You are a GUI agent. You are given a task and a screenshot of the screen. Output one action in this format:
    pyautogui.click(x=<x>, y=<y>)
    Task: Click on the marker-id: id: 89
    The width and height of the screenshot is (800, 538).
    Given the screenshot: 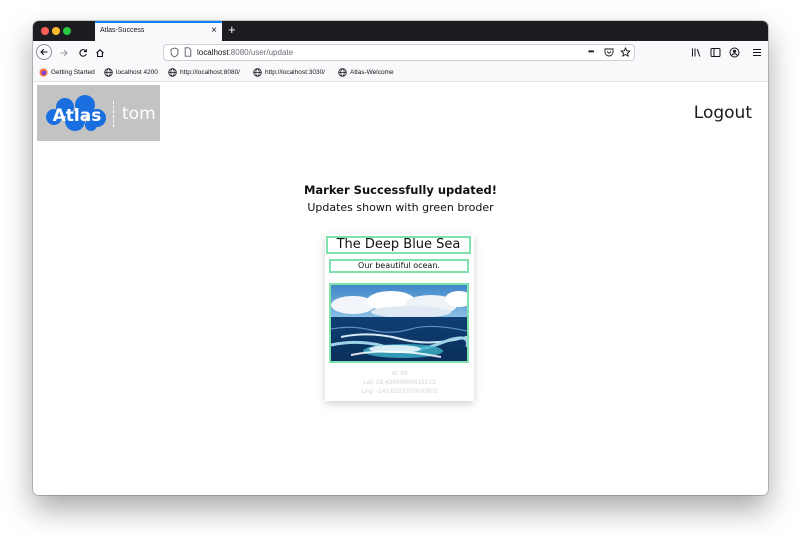 What is the action you would take?
    pyautogui.click(x=399, y=373)
    